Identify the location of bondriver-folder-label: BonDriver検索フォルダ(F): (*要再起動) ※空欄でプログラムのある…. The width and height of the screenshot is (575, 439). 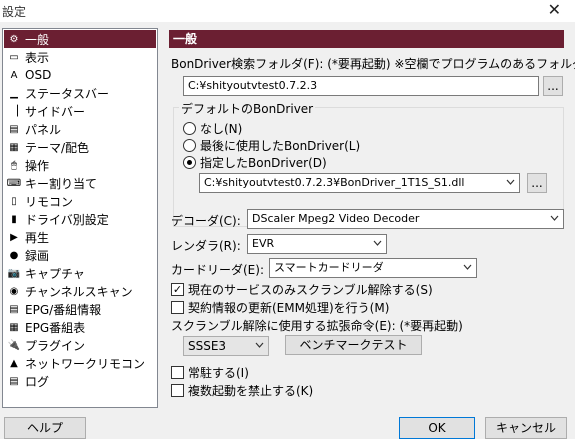
(373, 64).